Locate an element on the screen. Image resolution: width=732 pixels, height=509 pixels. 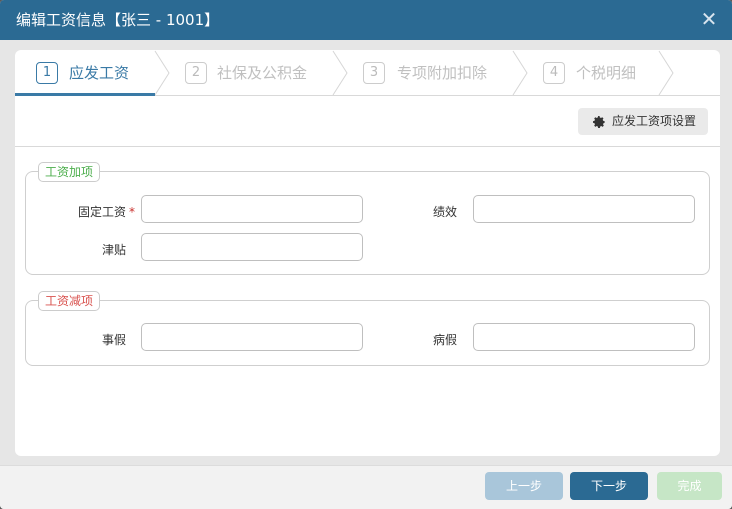
salary-item-settings-button: 应发工资项设置 is located at coordinates (643, 121).